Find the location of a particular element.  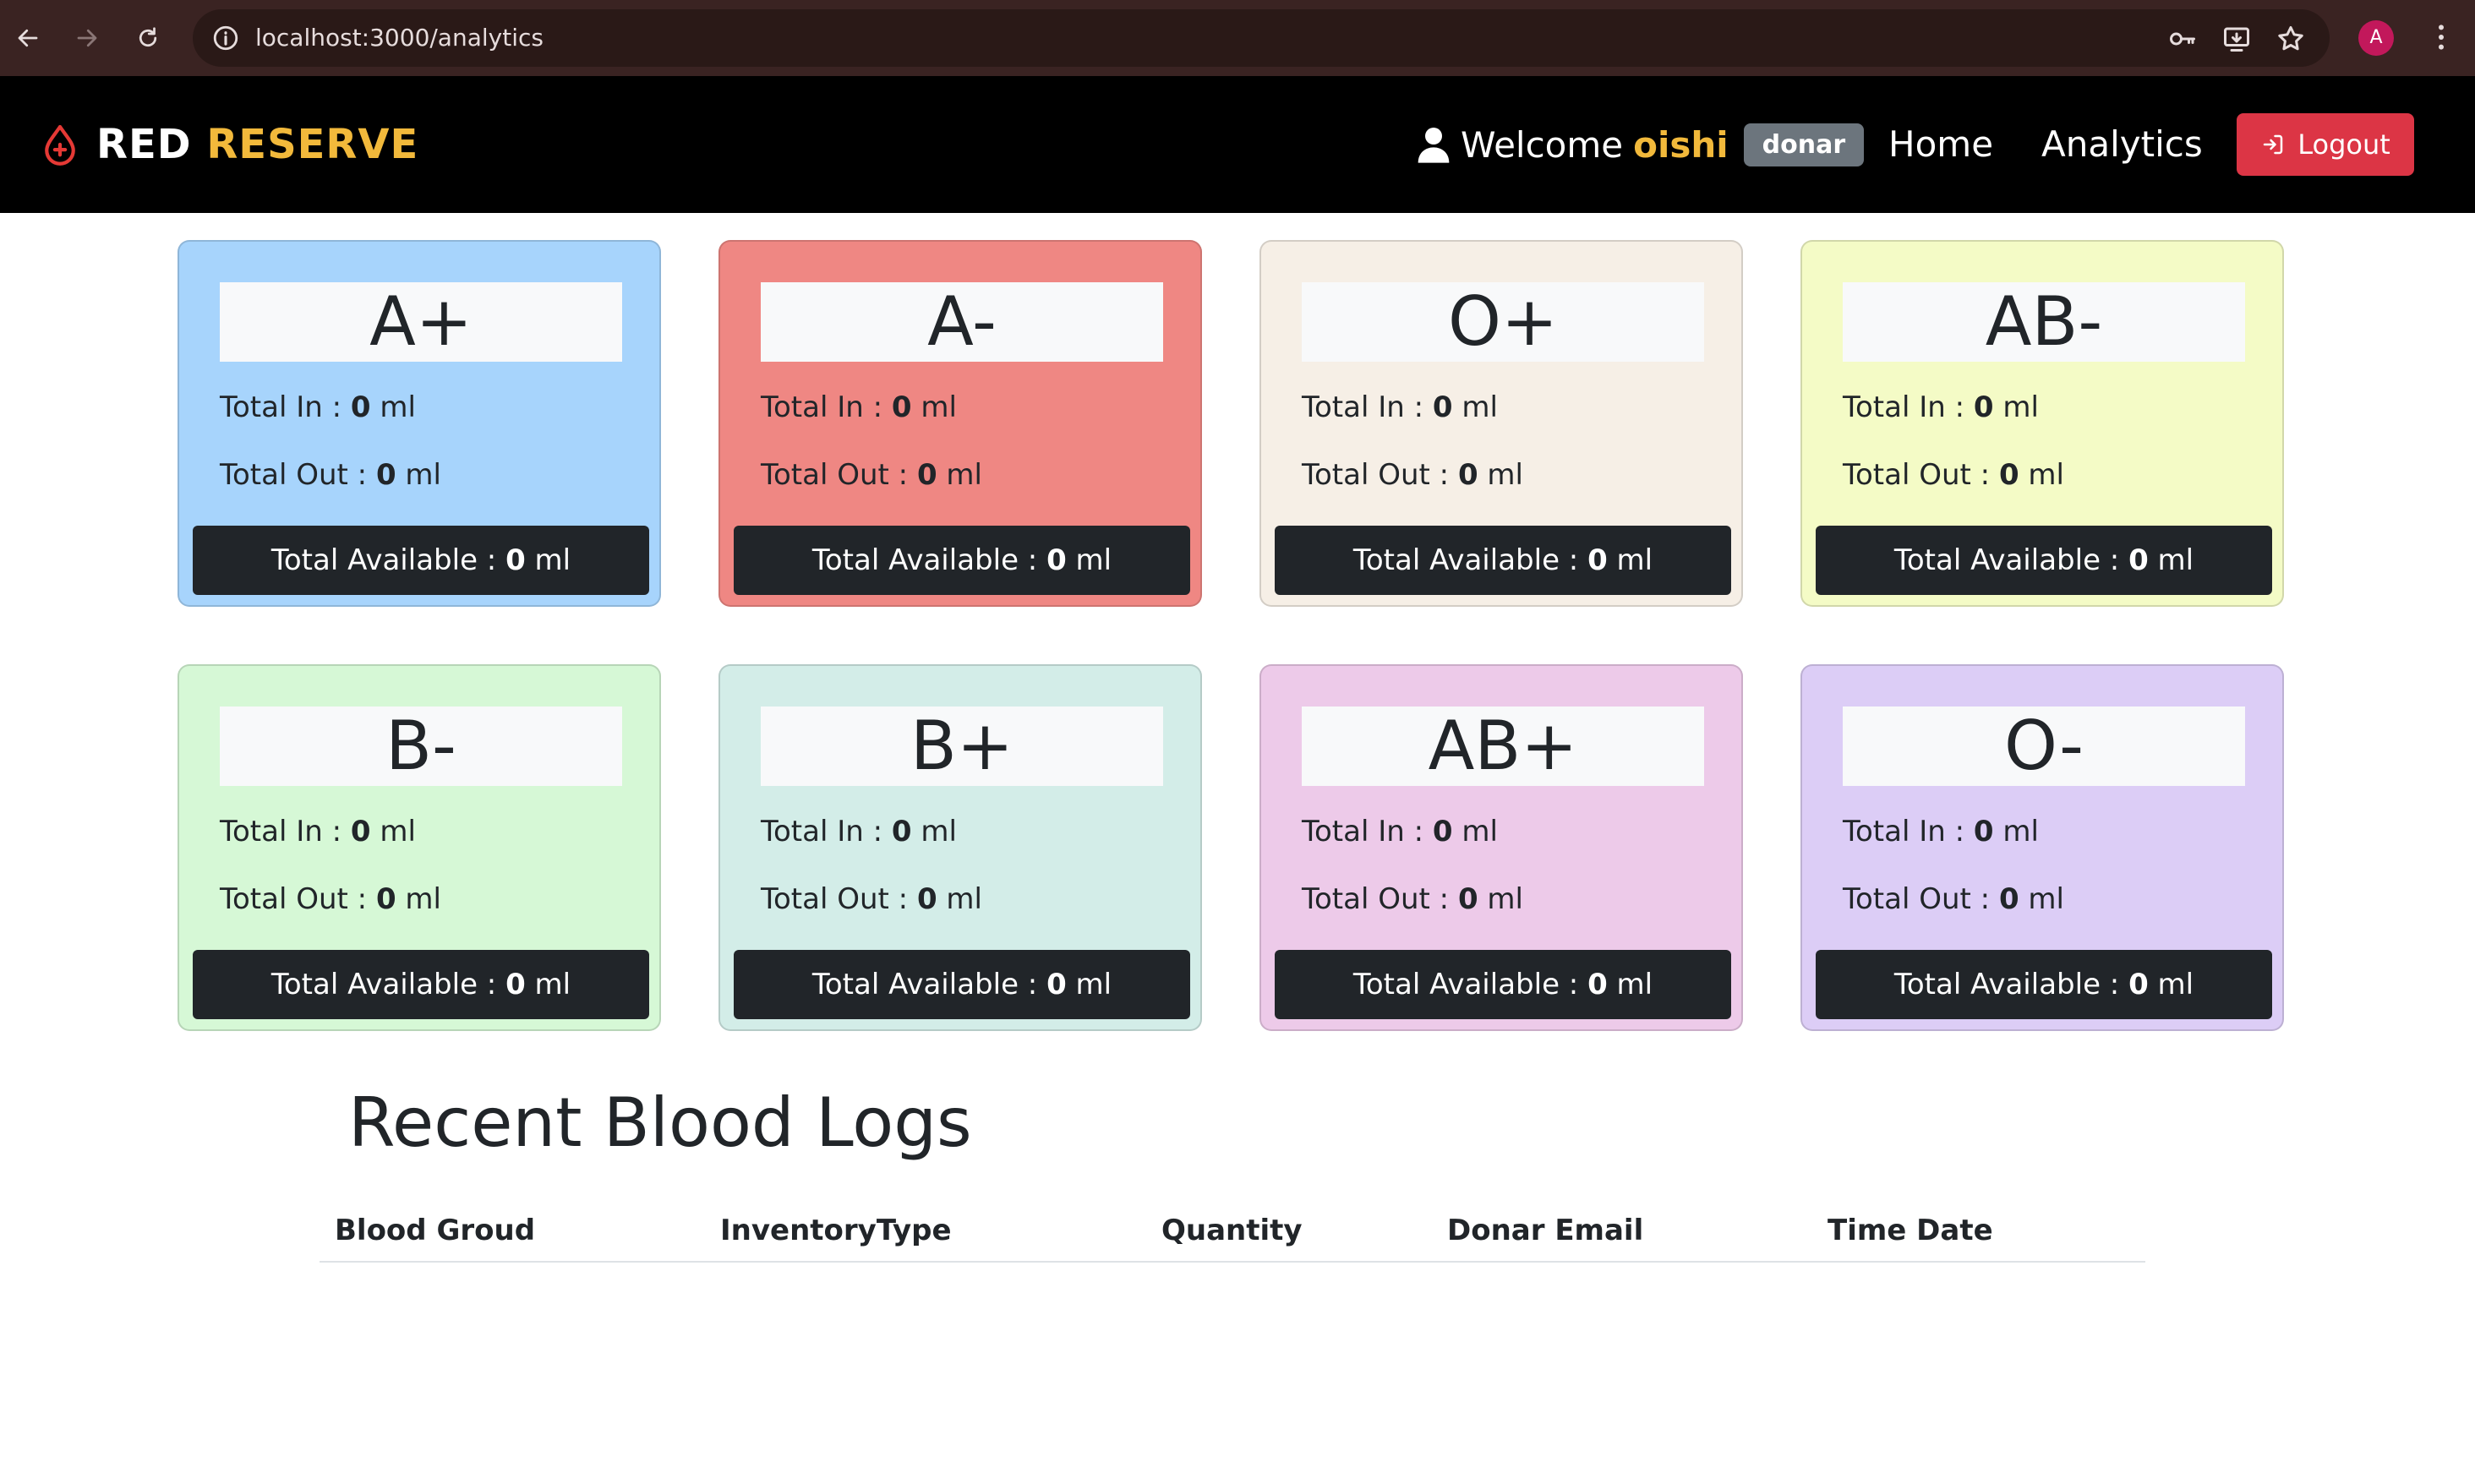

forward-button is located at coordinates (87, 38).